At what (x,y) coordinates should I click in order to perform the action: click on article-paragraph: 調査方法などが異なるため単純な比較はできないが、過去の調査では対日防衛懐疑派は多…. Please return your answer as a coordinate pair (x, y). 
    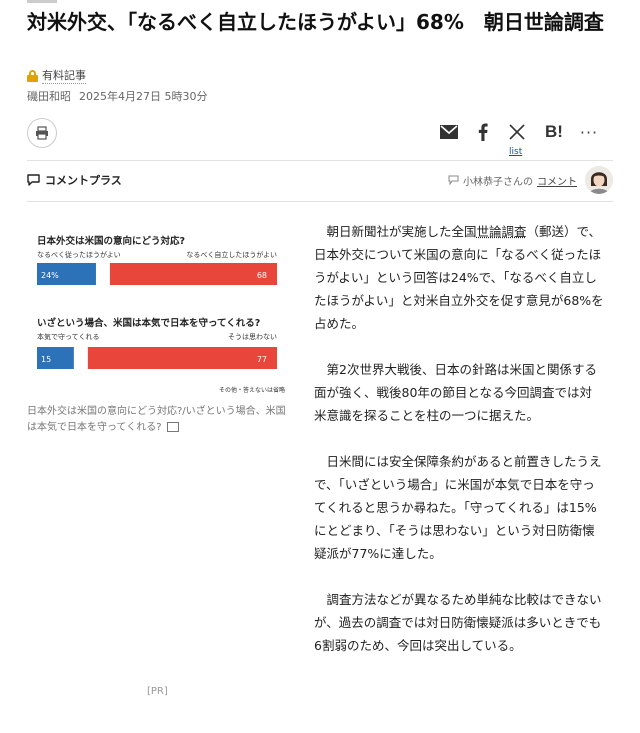
    Looking at the image, I should click on (458, 622).